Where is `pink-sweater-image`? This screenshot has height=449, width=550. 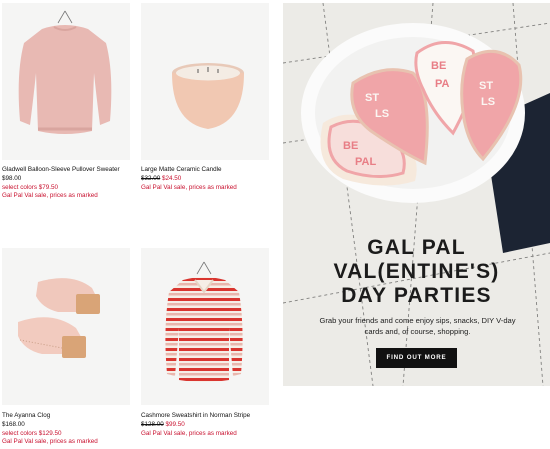
pink-sweater-image is located at coordinates (66, 81).